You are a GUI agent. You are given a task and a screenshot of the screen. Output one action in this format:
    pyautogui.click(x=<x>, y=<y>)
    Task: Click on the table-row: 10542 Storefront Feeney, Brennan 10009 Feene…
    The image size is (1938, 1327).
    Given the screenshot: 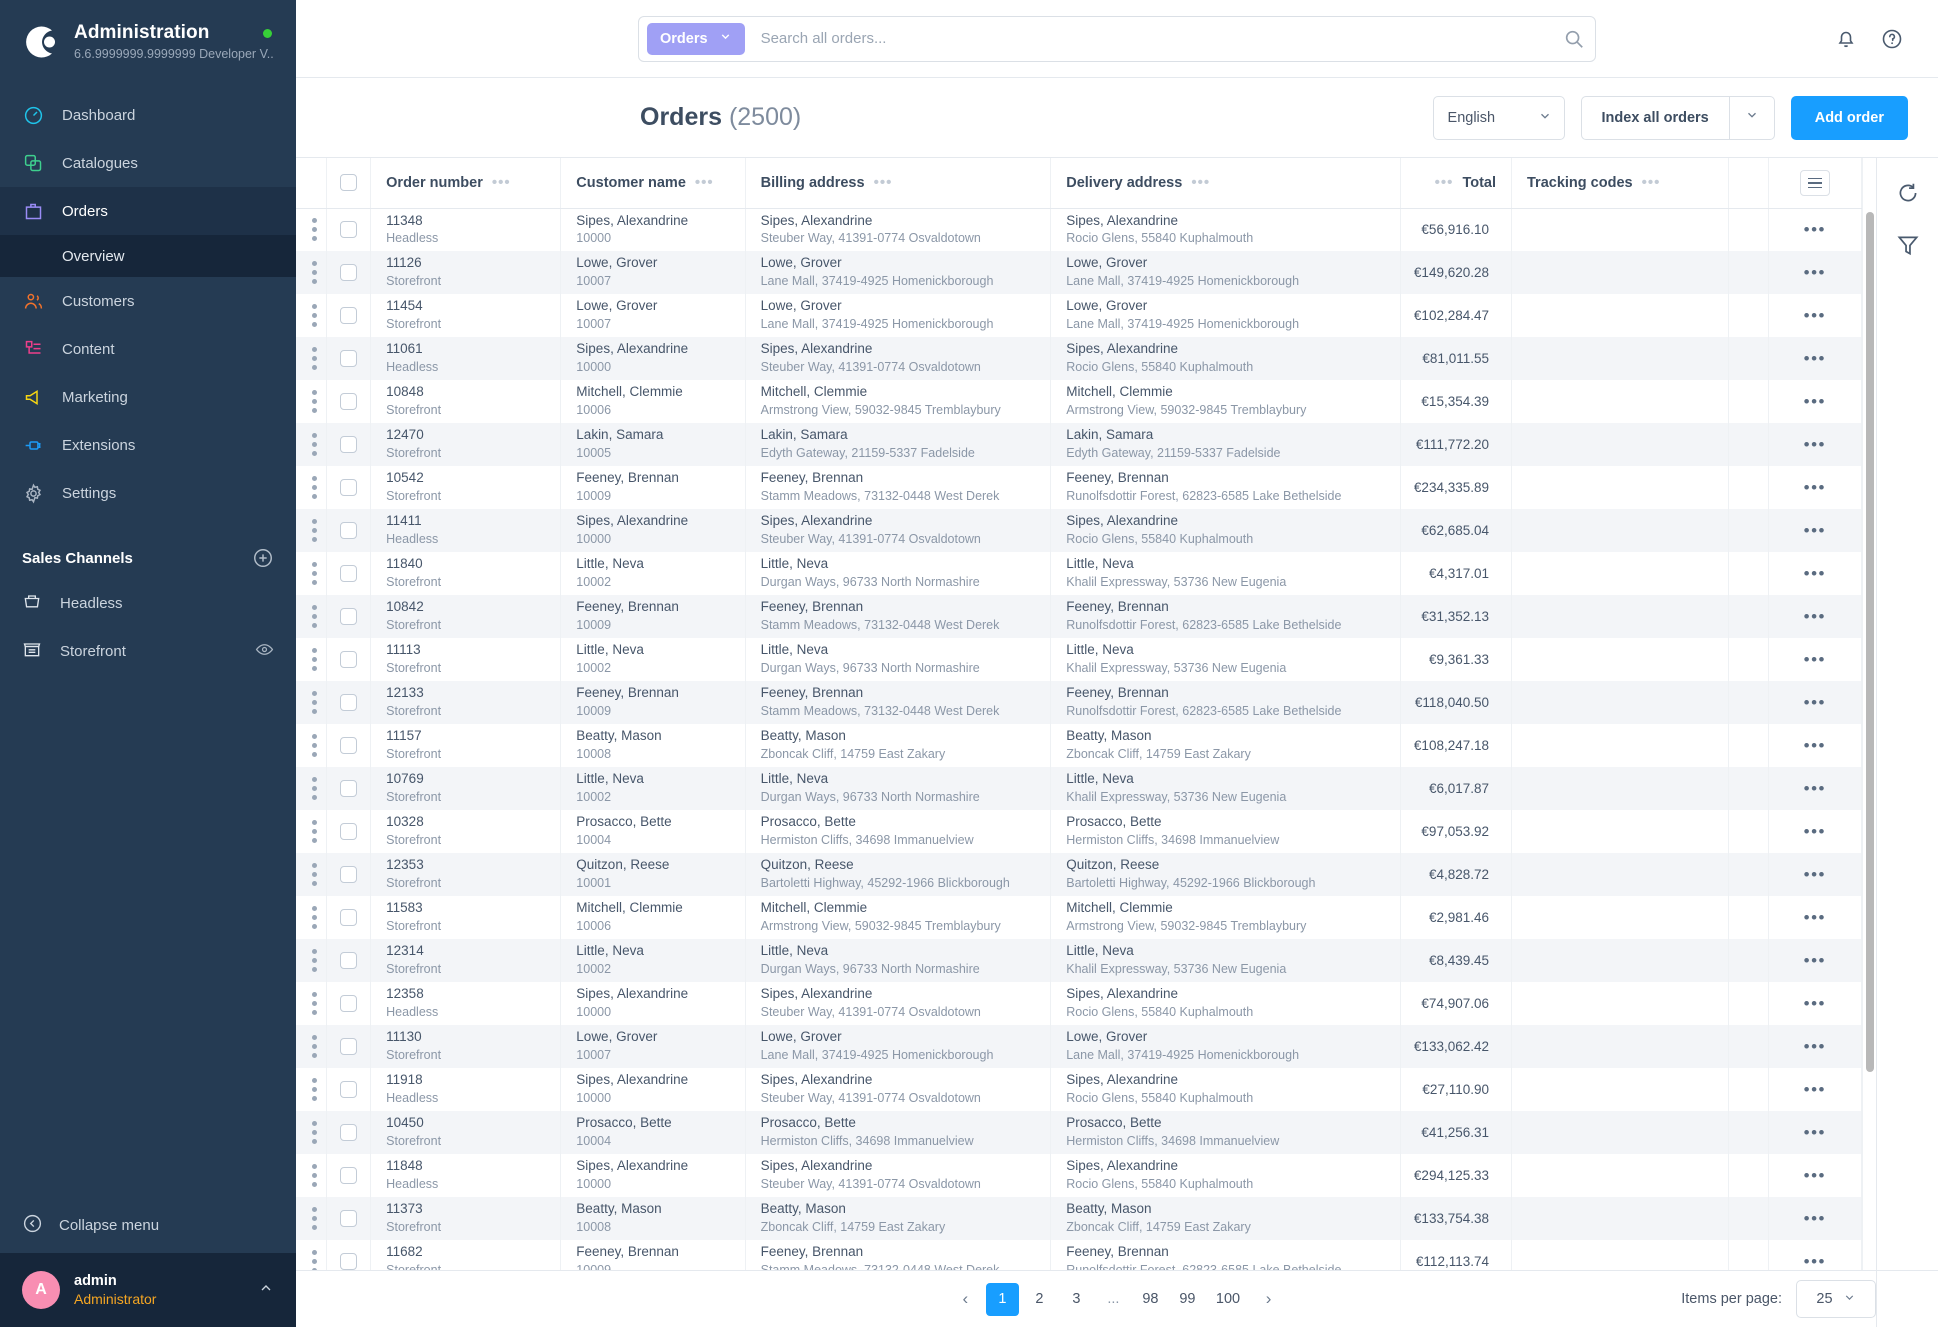 What is the action you would take?
    pyautogui.click(x=1079, y=487)
    